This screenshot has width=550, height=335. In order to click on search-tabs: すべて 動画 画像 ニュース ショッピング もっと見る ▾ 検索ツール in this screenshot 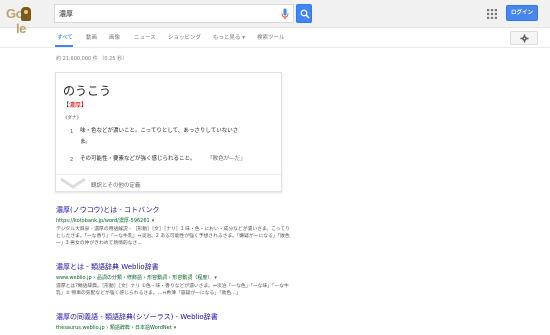, I will do `click(275, 38)`.